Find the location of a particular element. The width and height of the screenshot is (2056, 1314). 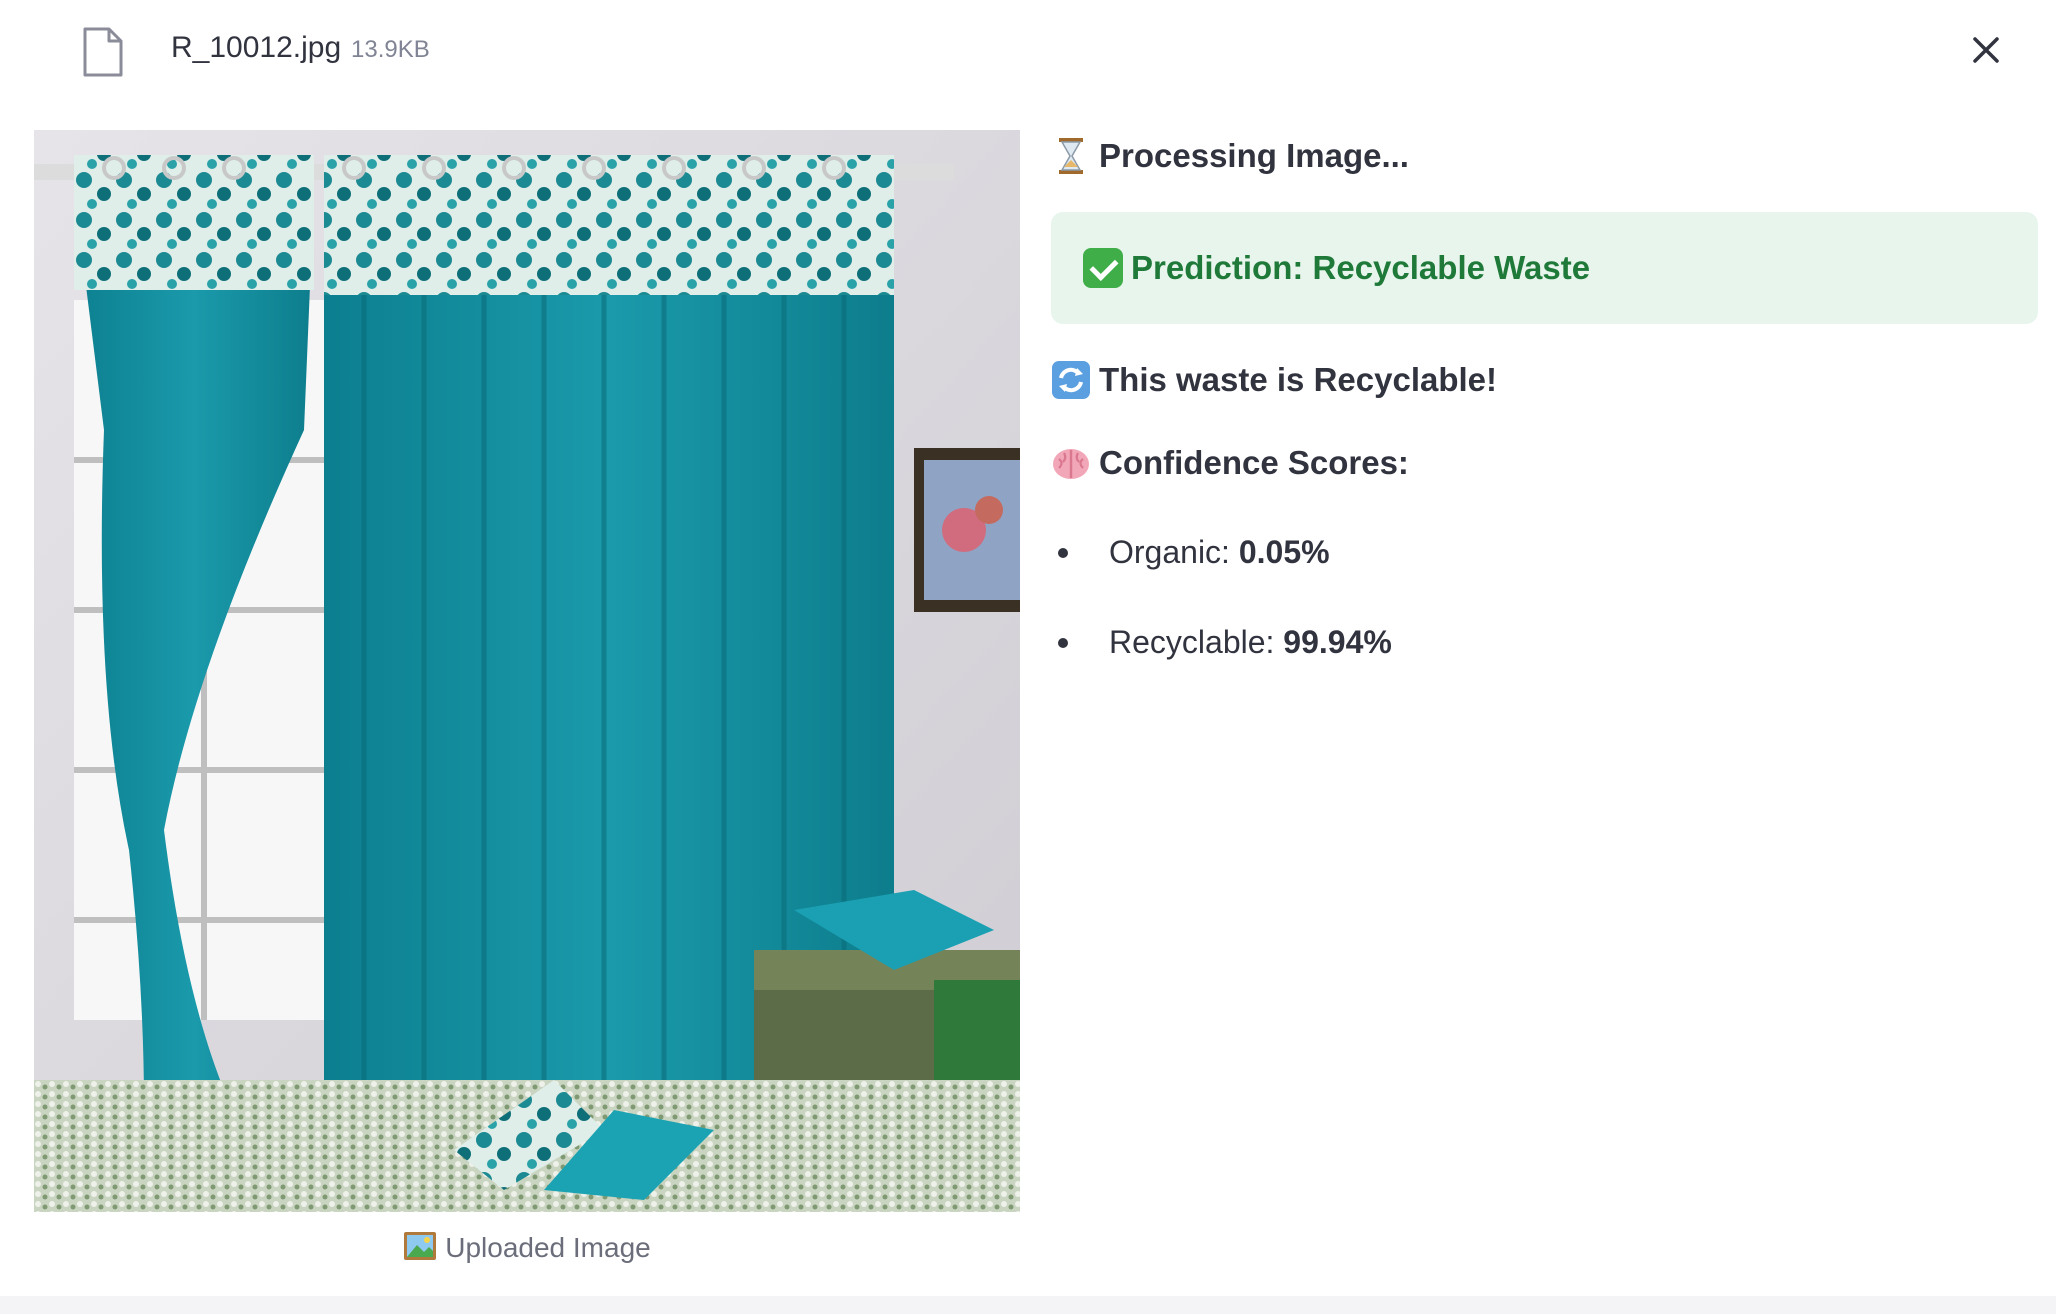

score-value-organic: 0.05% is located at coordinates (1284, 552).